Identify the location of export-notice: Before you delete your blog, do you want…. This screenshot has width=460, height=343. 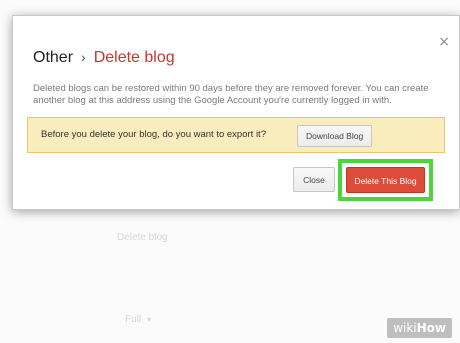
(236, 135).